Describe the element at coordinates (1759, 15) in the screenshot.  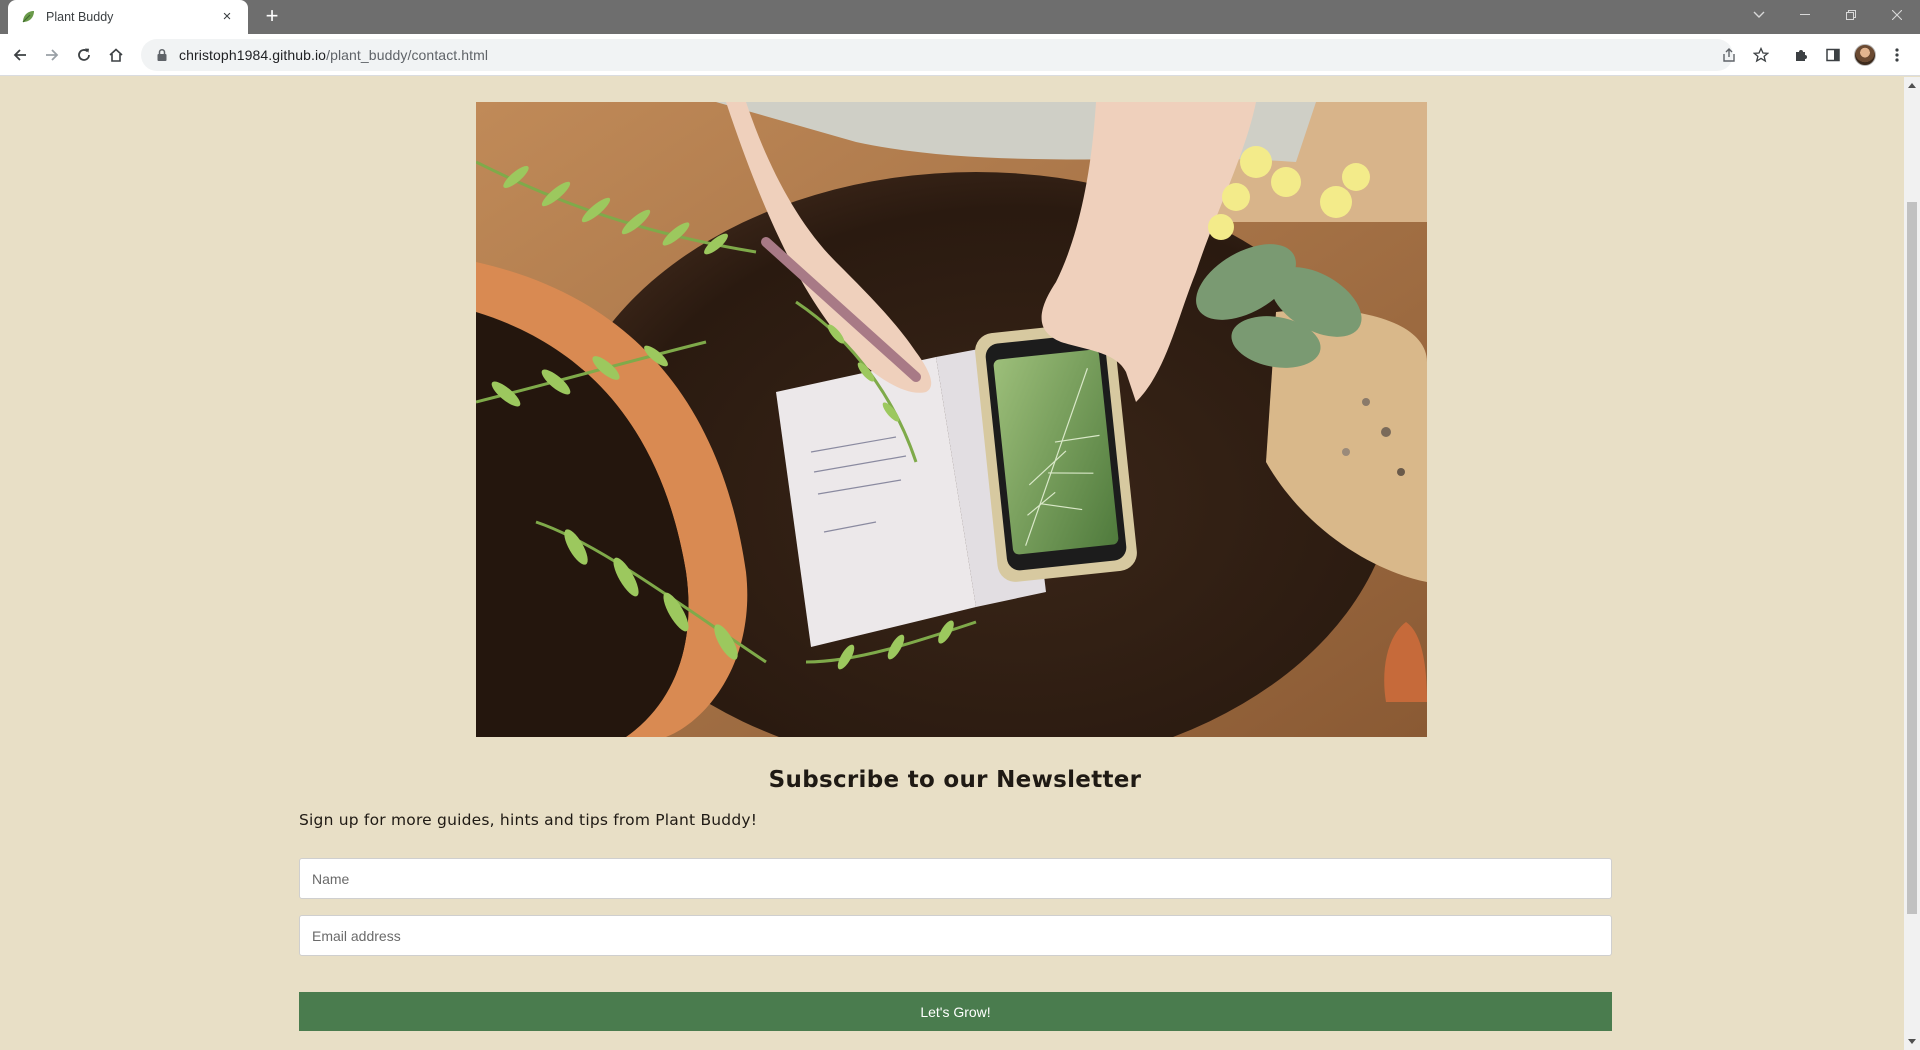
I see `tab-search-icon` at that location.